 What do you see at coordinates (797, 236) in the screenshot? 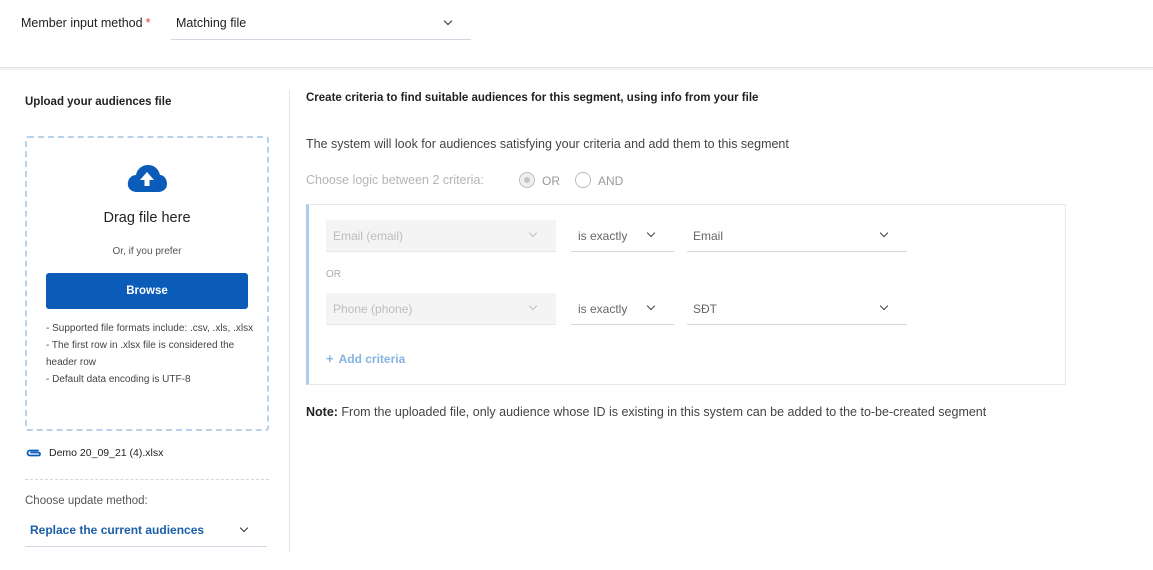
I see `criteria-value-select: Email` at bounding box center [797, 236].